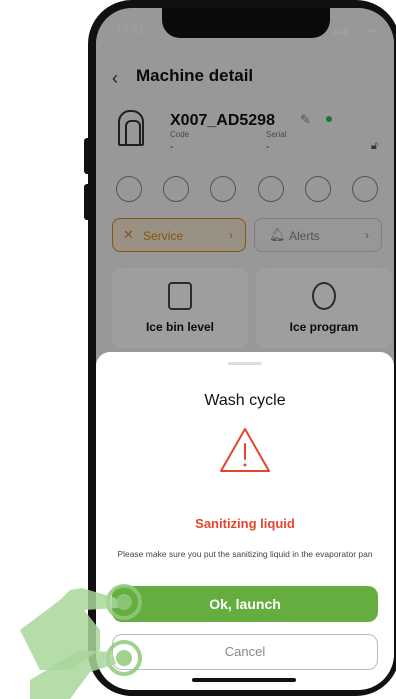  What do you see at coordinates (245, 450) in the screenshot?
I see `warning-triangle-icon` at bounding box center [245, 450].